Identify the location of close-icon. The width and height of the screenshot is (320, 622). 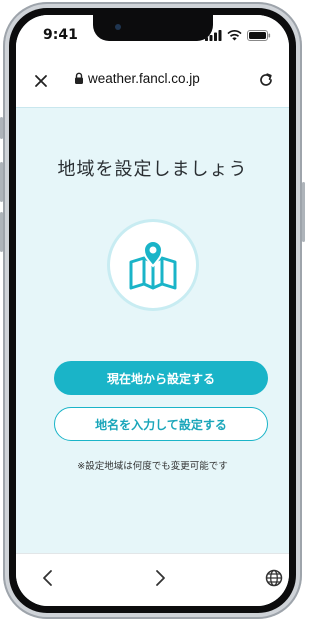
(41, 81).